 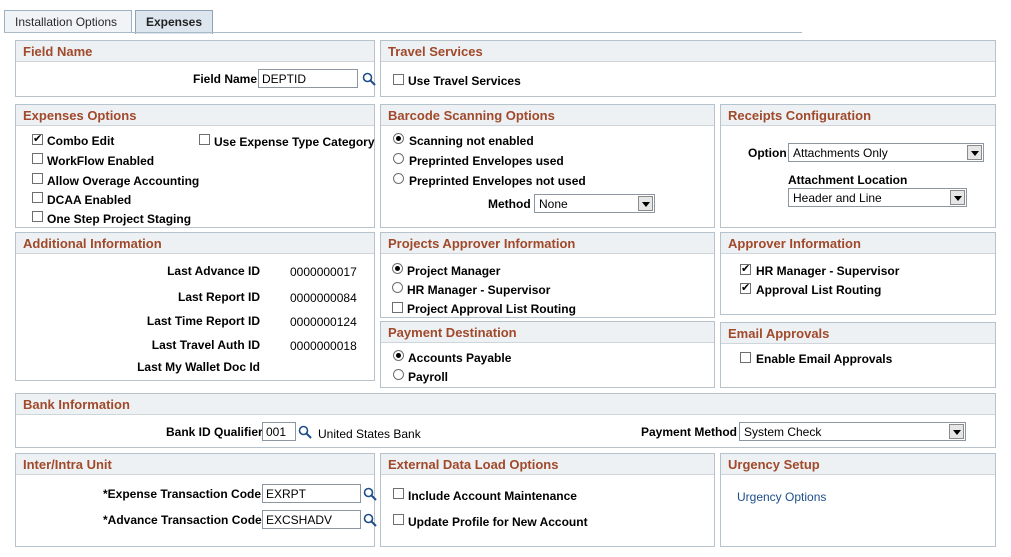 I want to click on option-select: Attachments Only, so click(x=886, y=152).